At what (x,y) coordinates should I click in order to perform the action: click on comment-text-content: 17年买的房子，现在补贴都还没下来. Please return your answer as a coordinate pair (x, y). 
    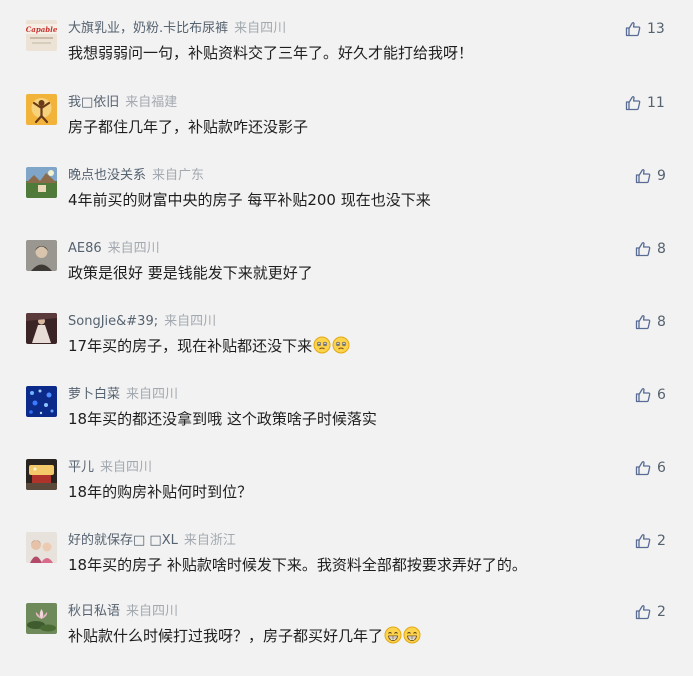
    Looking at the image, I should click on (190, 346).